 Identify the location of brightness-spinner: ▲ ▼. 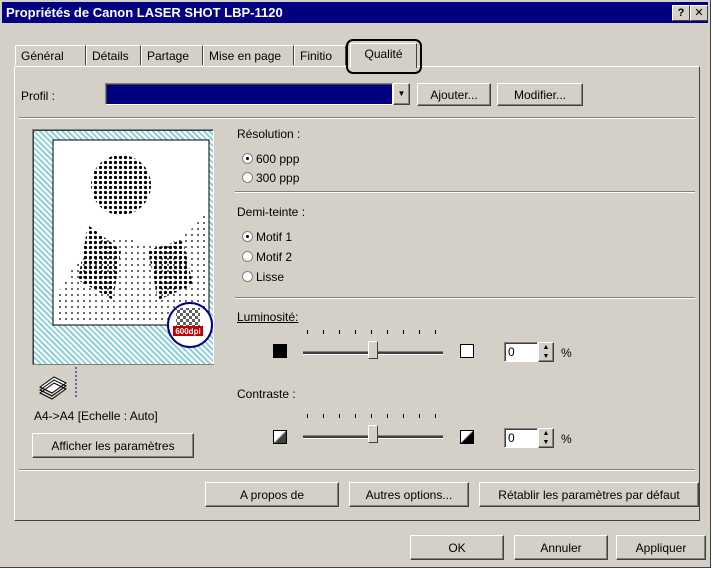
(546, 352).